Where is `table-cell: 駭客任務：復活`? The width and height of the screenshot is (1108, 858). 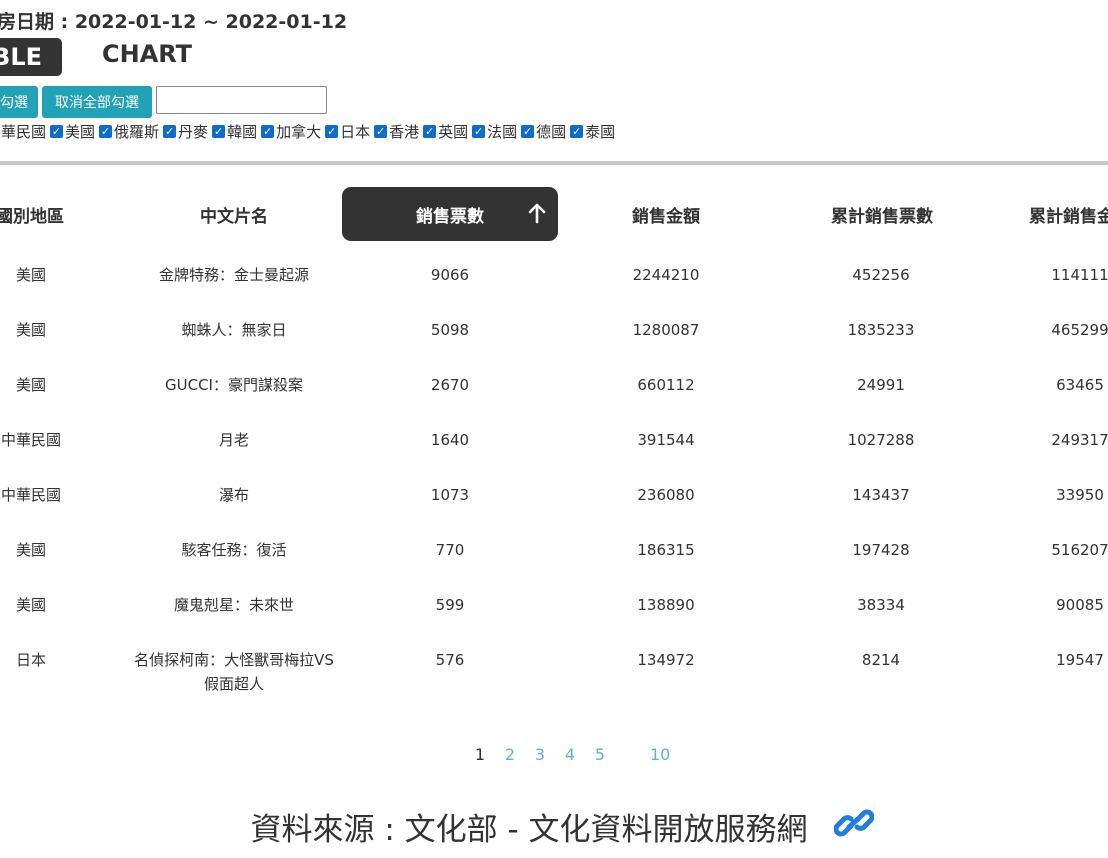
table-cell: 駭客任務：復活 is located at coordinates (234, 550).